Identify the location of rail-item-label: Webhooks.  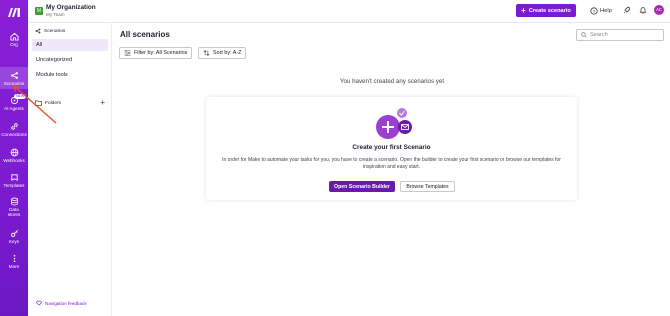
(14, 160).